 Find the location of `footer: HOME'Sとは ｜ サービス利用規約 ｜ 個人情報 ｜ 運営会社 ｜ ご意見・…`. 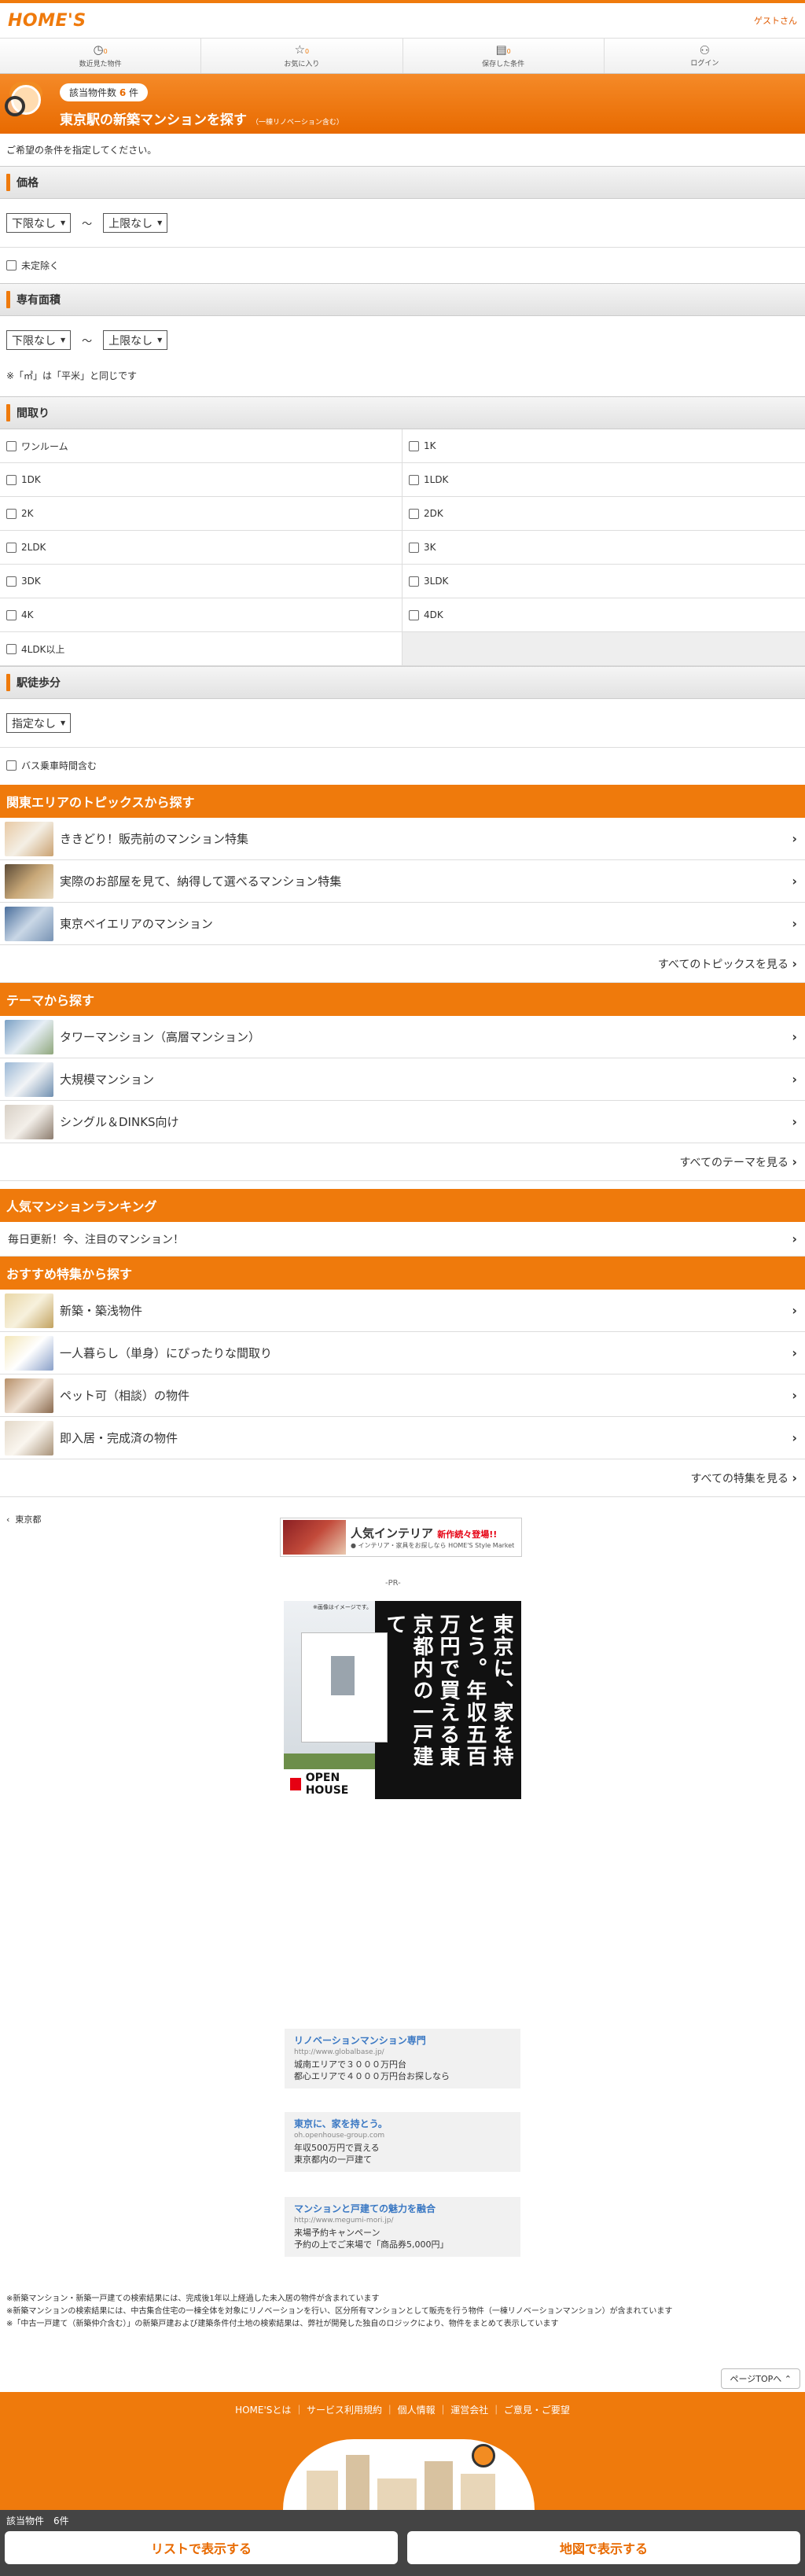

footer: HOME'Sとは ｜ サービス利用規約 ｜ 個人情報 ｜ 運営会社 ｜ ご意見・… is located at coordinates (402, 2451).